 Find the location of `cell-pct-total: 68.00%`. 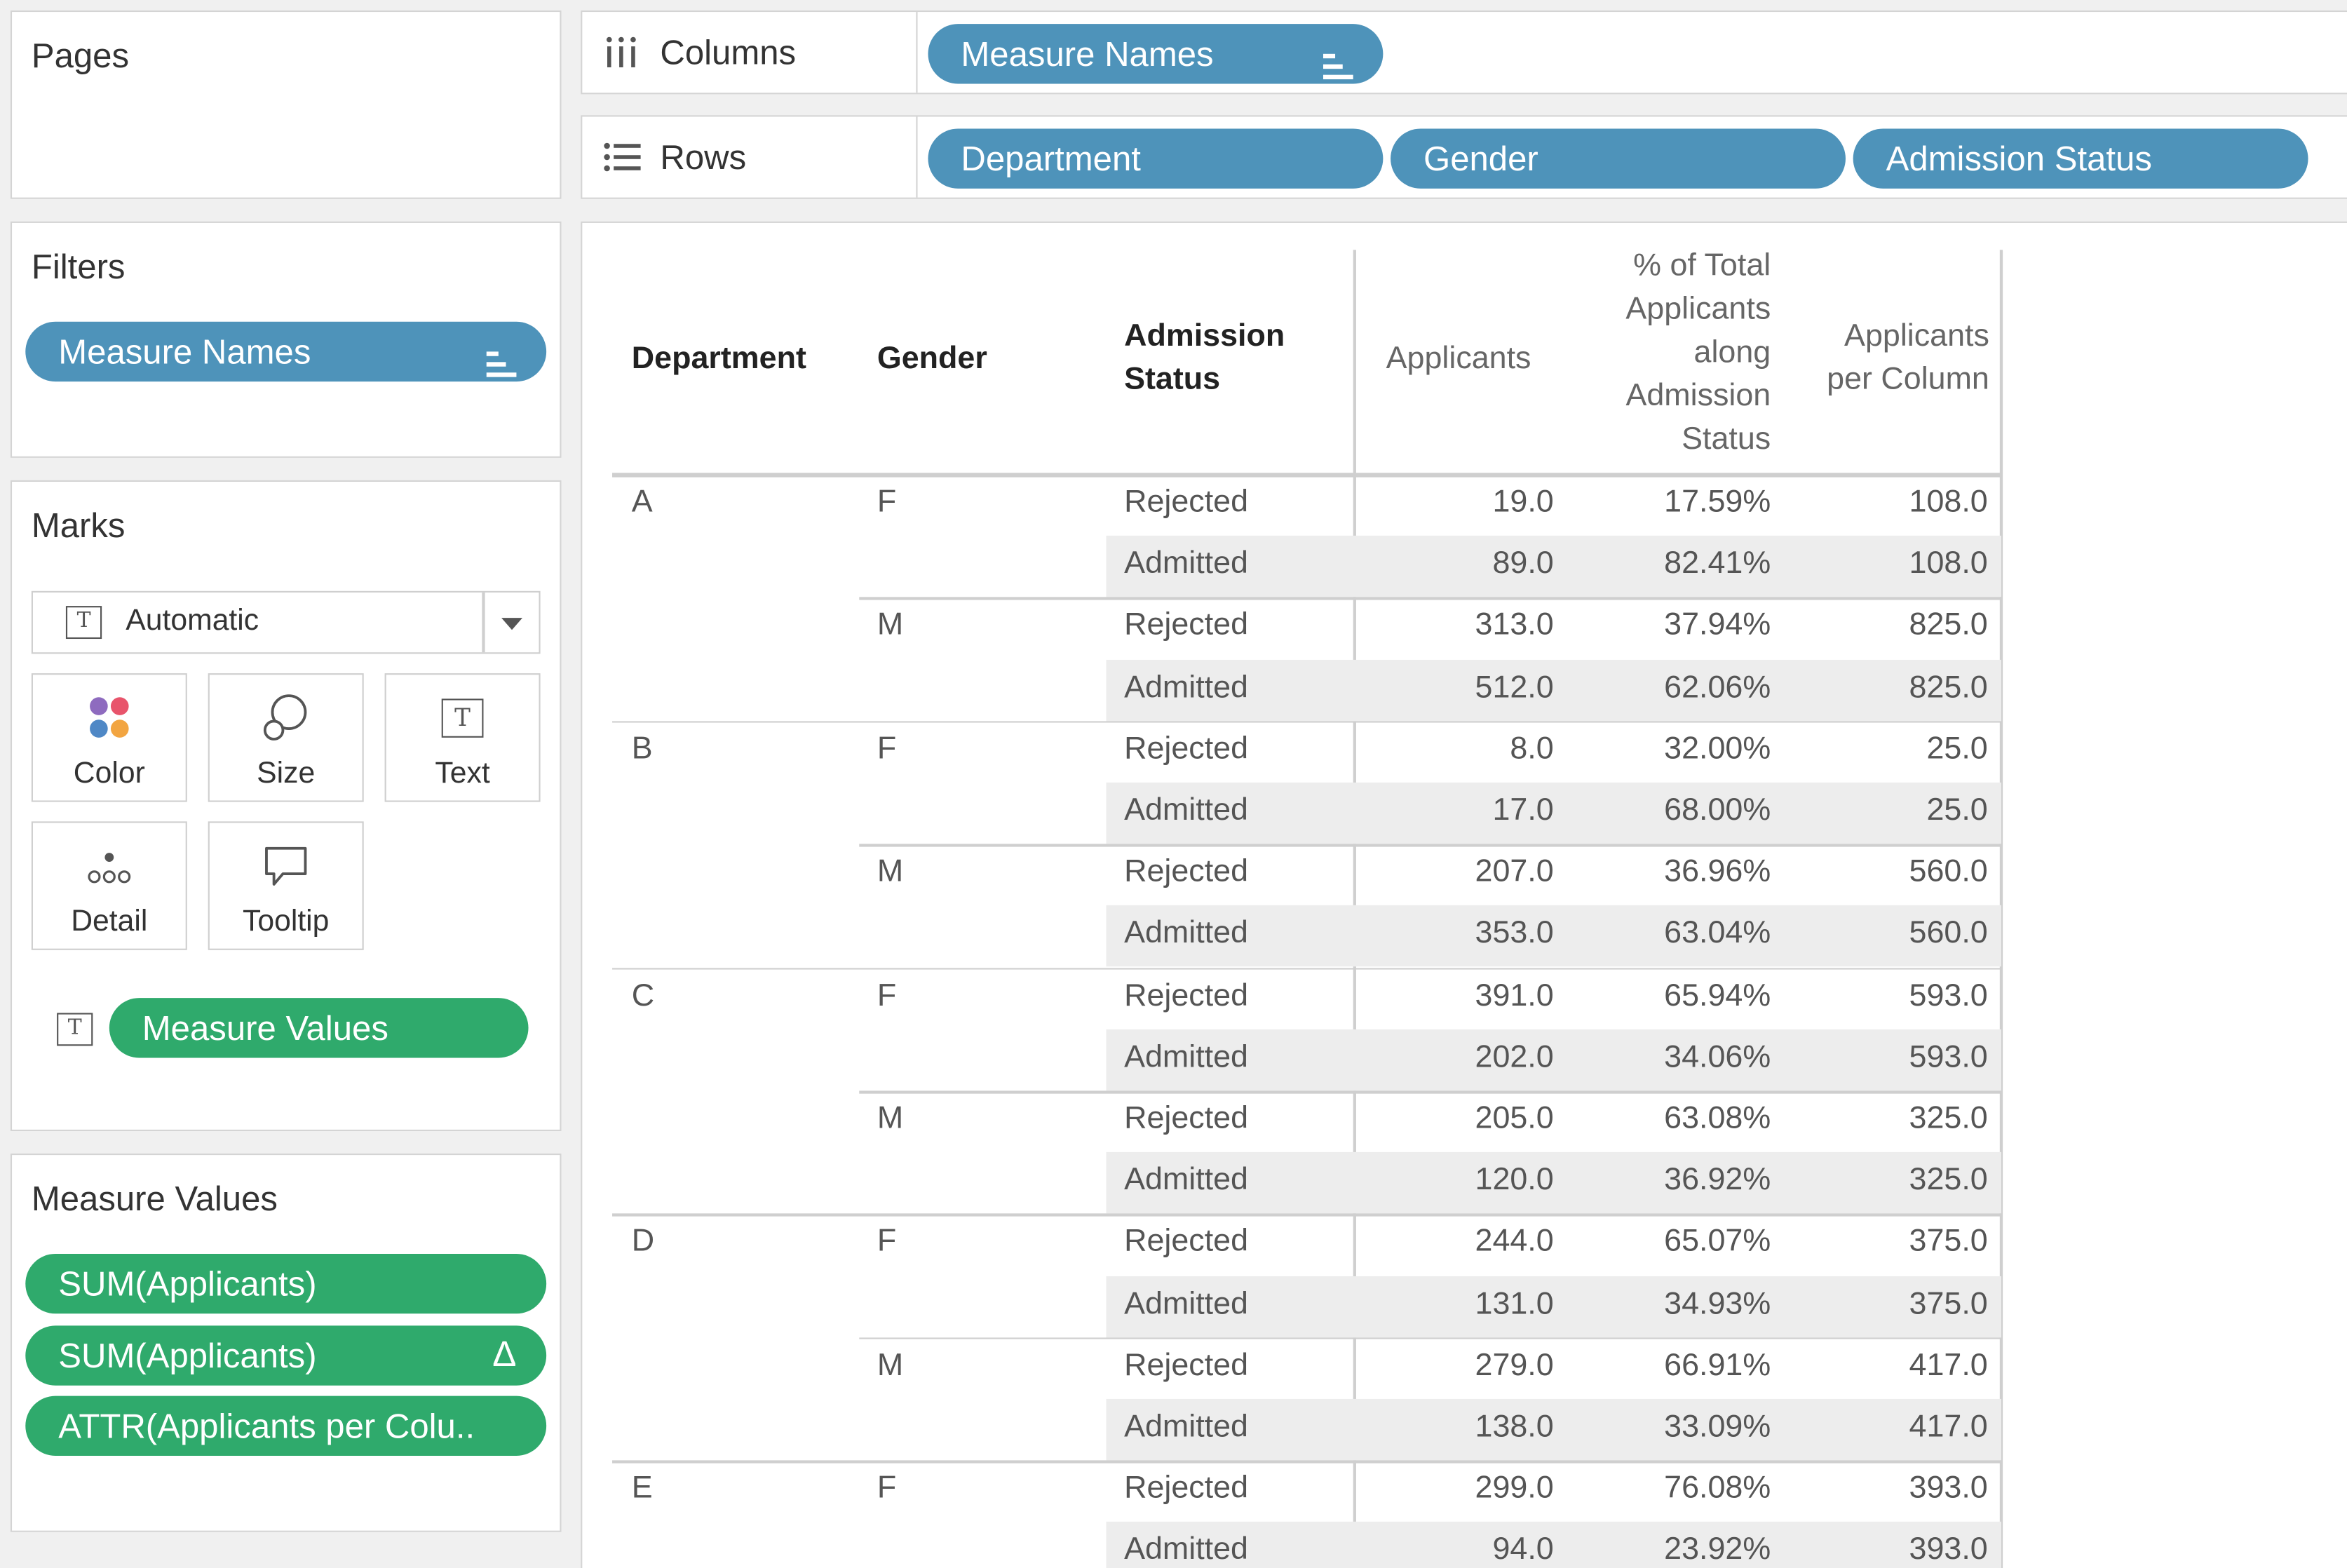

cell-pct-total: 68.00% is located at coordinates (1670, 810).